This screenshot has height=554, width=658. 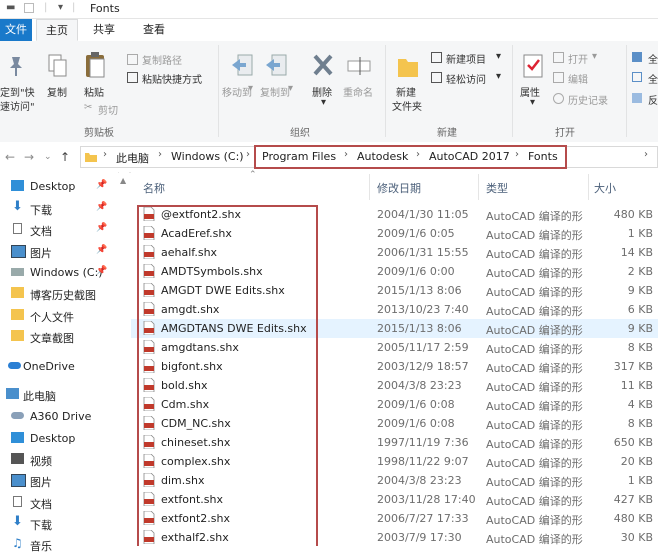 I want to click on paste-button: 粘贴, so click(x=94, y=91).